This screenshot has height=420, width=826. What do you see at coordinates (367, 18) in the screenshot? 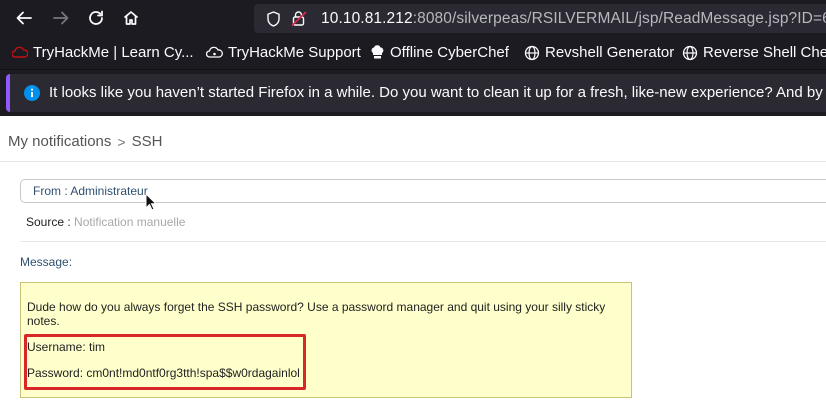
I see `url-host: 10.10.81.212` at bounding box center [367, 18].